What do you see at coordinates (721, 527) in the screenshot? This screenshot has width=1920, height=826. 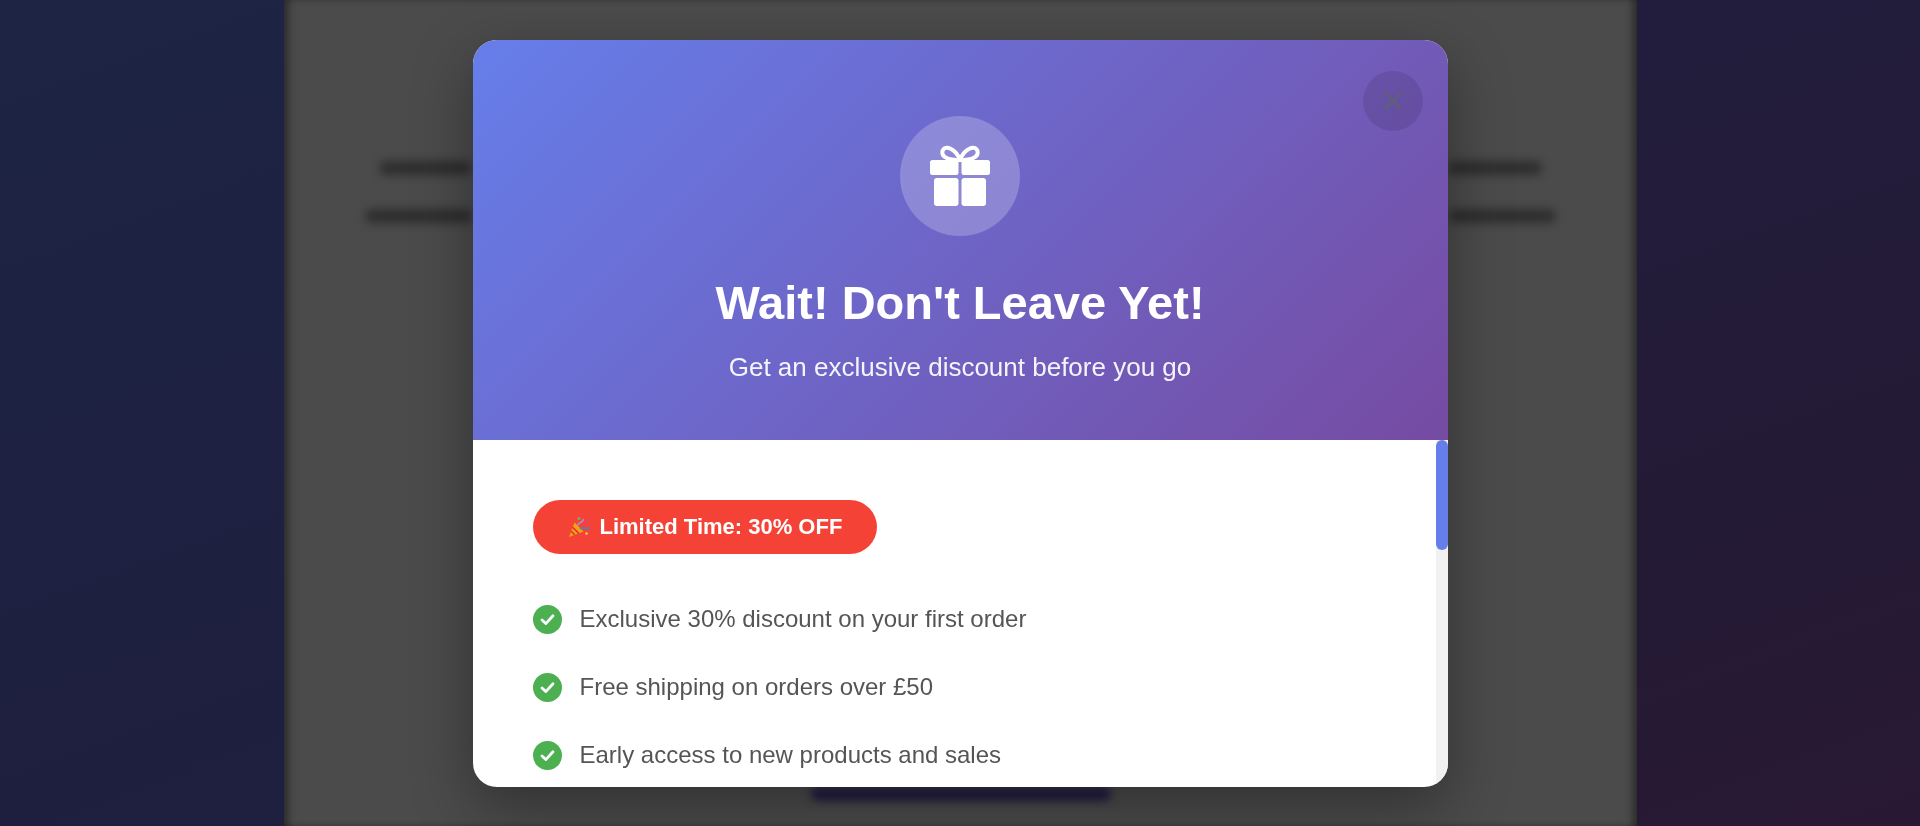 I see `offer-label: Limited Time: 30% OFF` at bounding box center [721, 527].